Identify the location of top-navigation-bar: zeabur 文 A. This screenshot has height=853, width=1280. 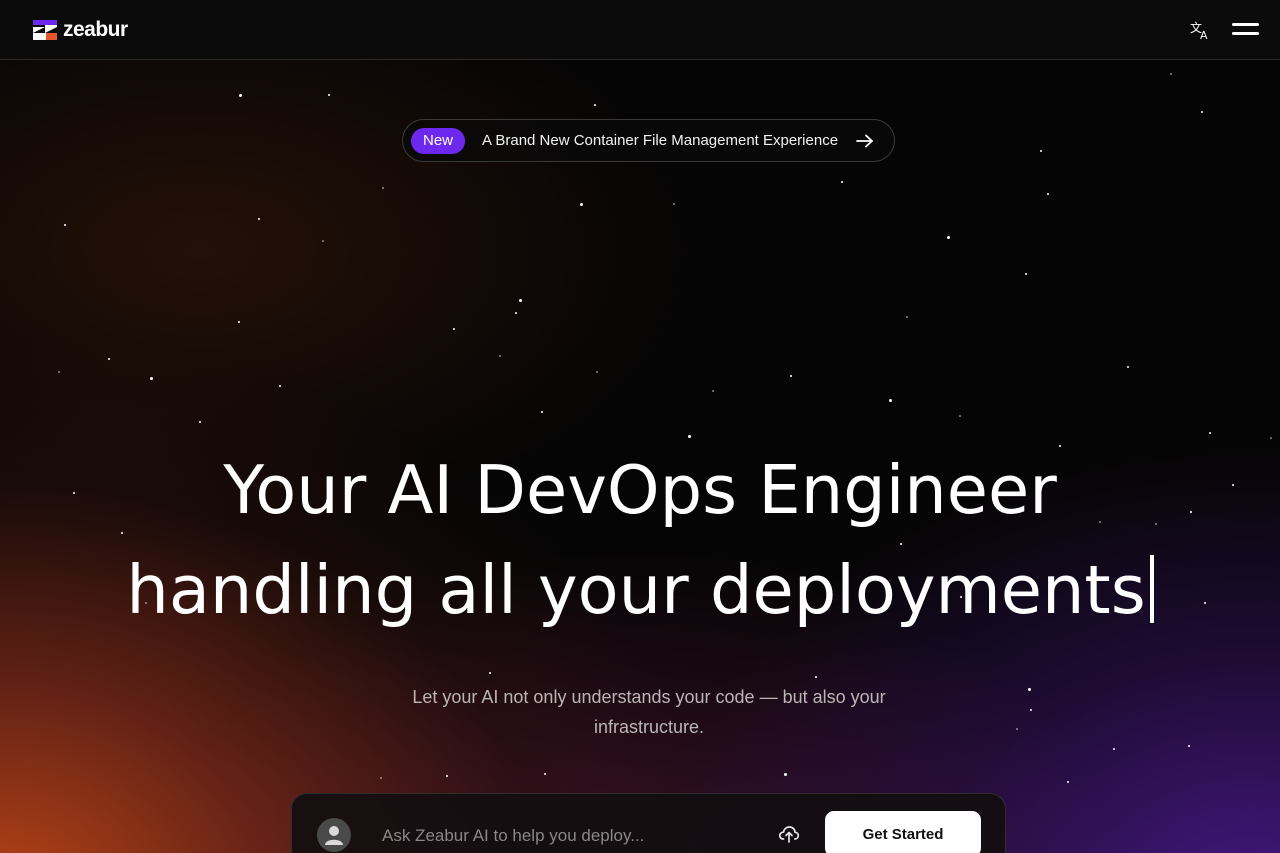
(640, 30).